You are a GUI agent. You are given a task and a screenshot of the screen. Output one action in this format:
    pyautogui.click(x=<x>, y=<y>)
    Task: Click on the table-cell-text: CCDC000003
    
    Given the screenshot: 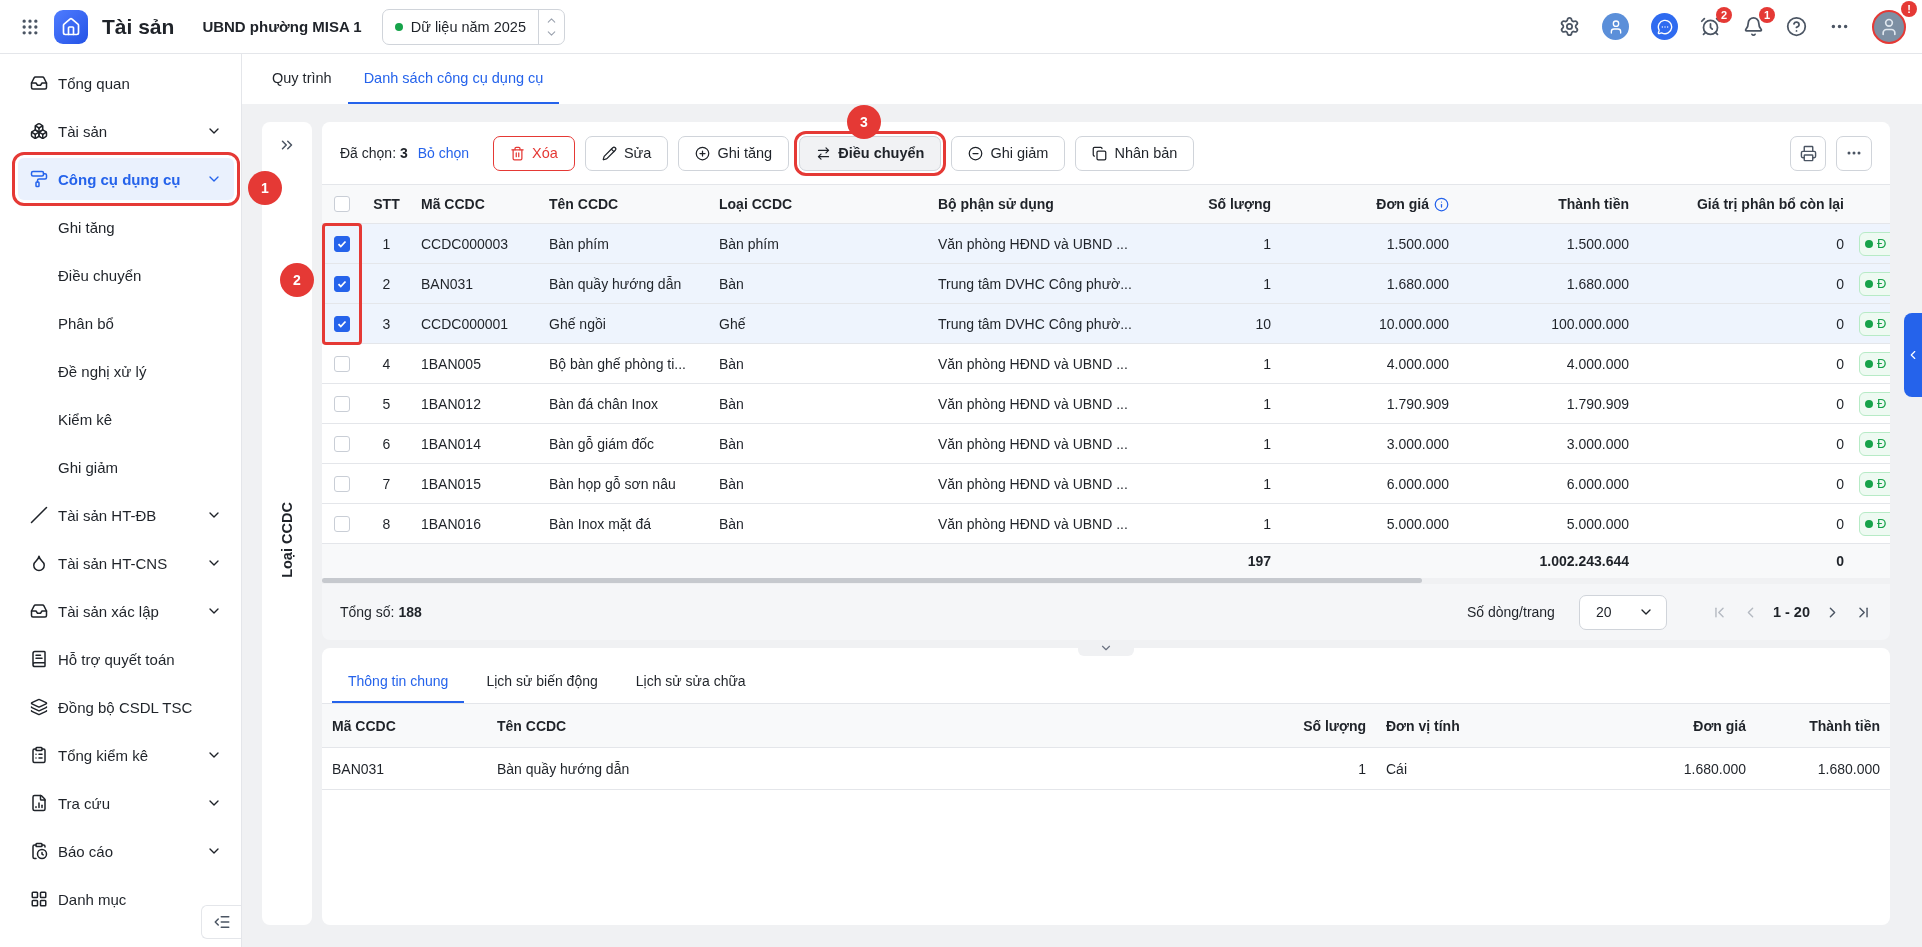 What is the action you would take?
    pyautogui.click(x=465, y=244)
    